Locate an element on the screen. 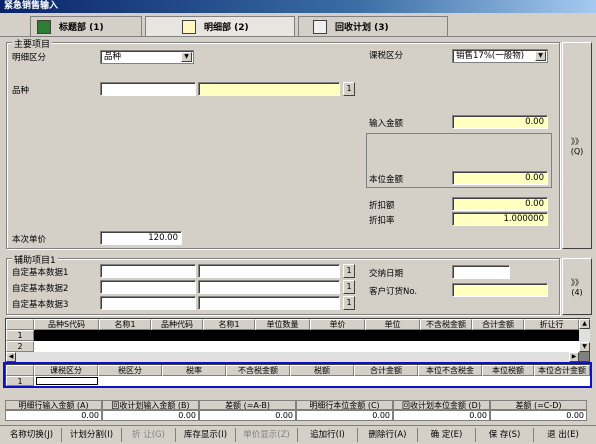 The width and height of the screenshot is (596, 444). plan-split-button: 计划分割(I) is located at coordinates (92, 435).